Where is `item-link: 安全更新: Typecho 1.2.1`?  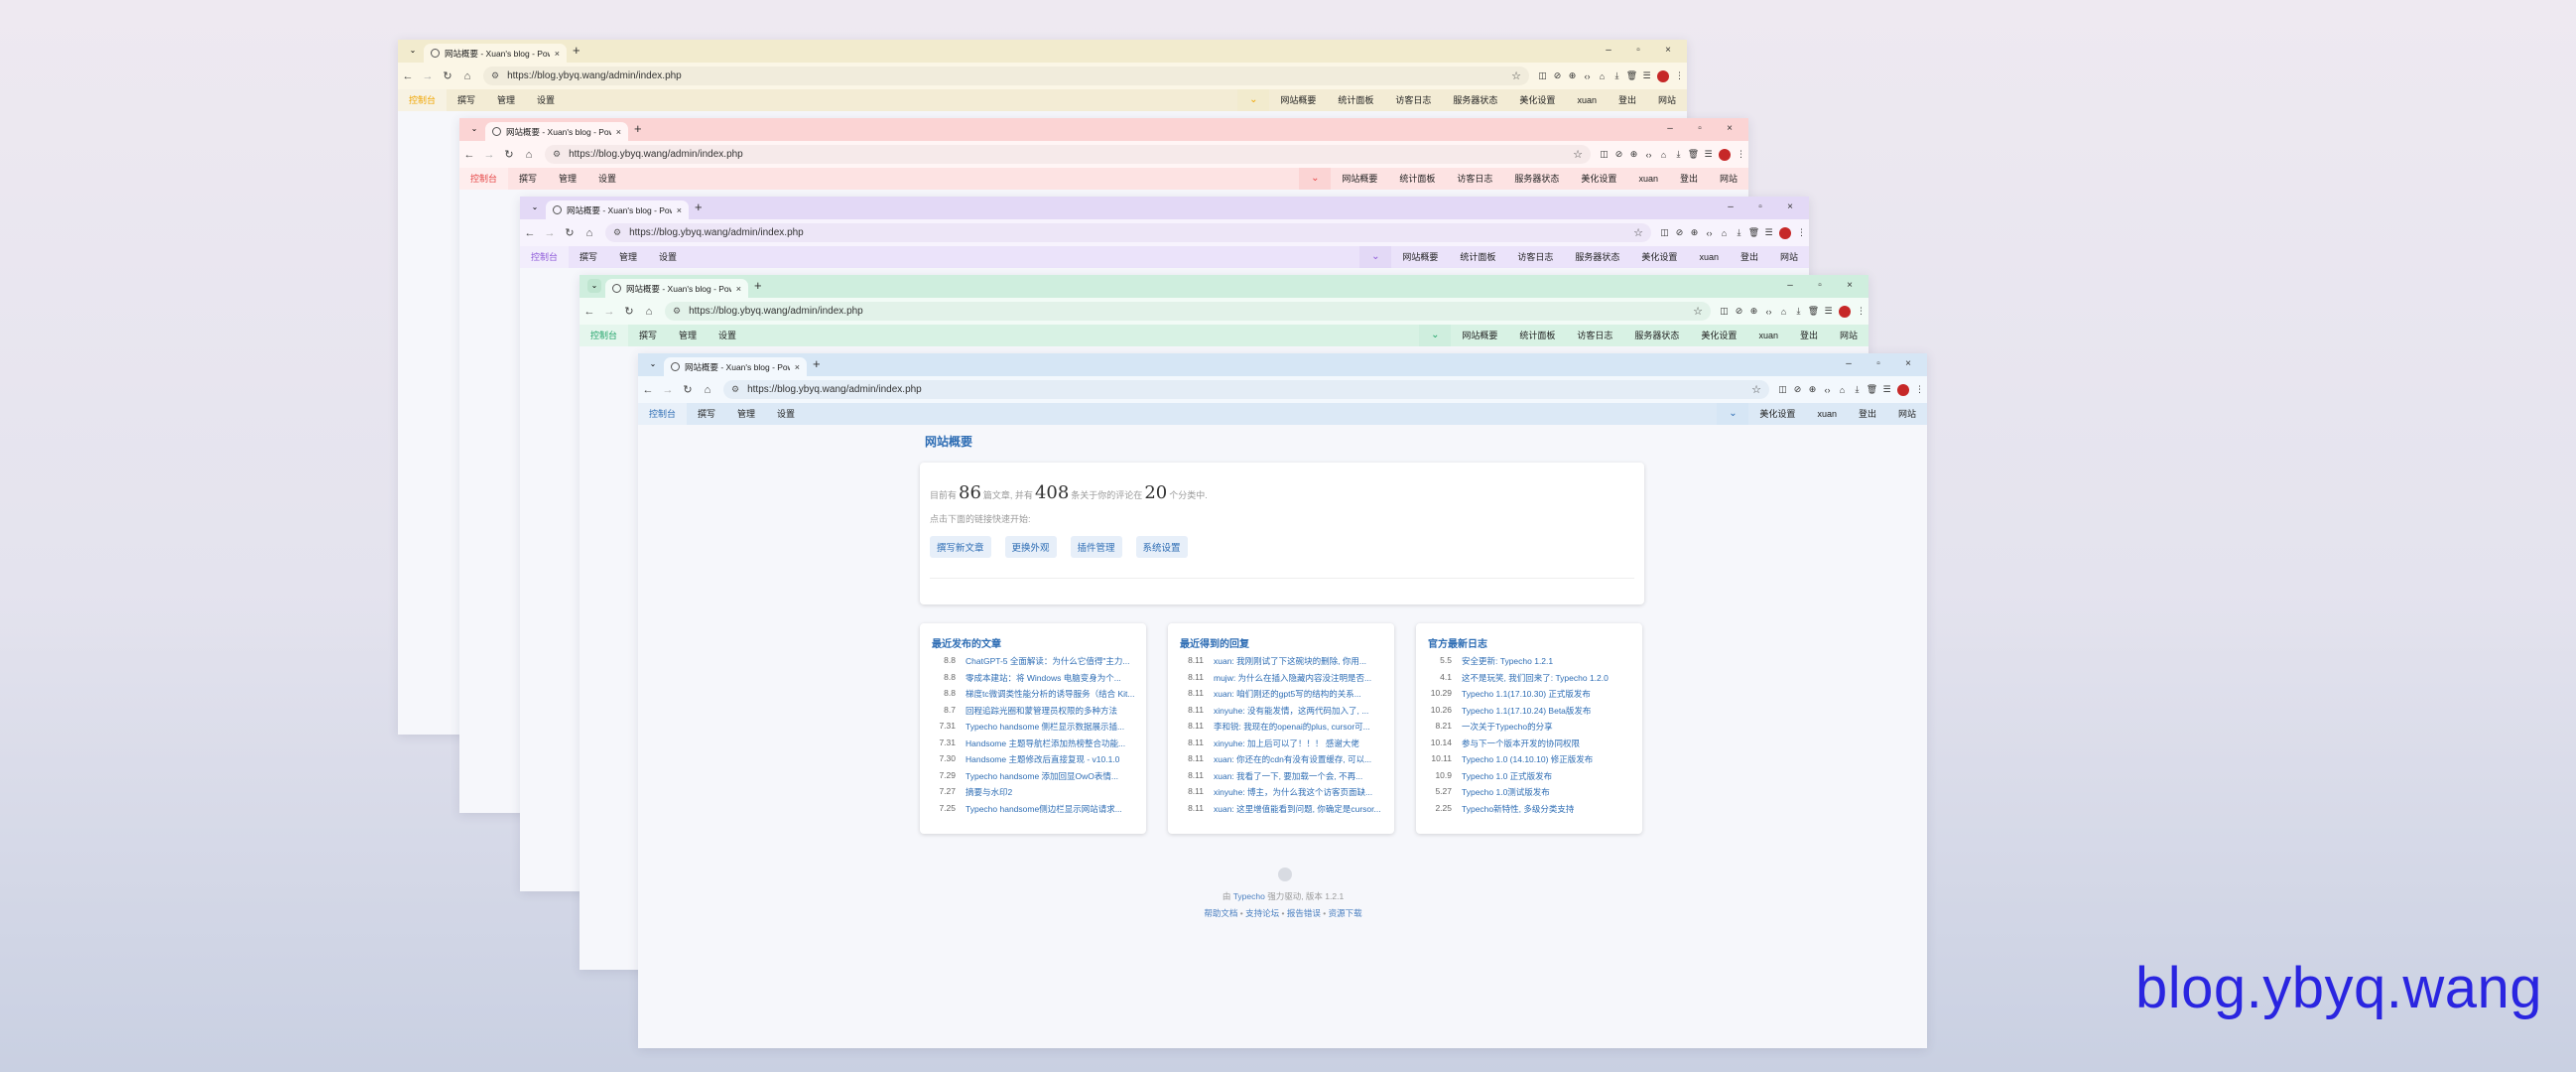
item-link: 安全更新: Typecho 1.2.1 is located at coordinates (1508, 663).